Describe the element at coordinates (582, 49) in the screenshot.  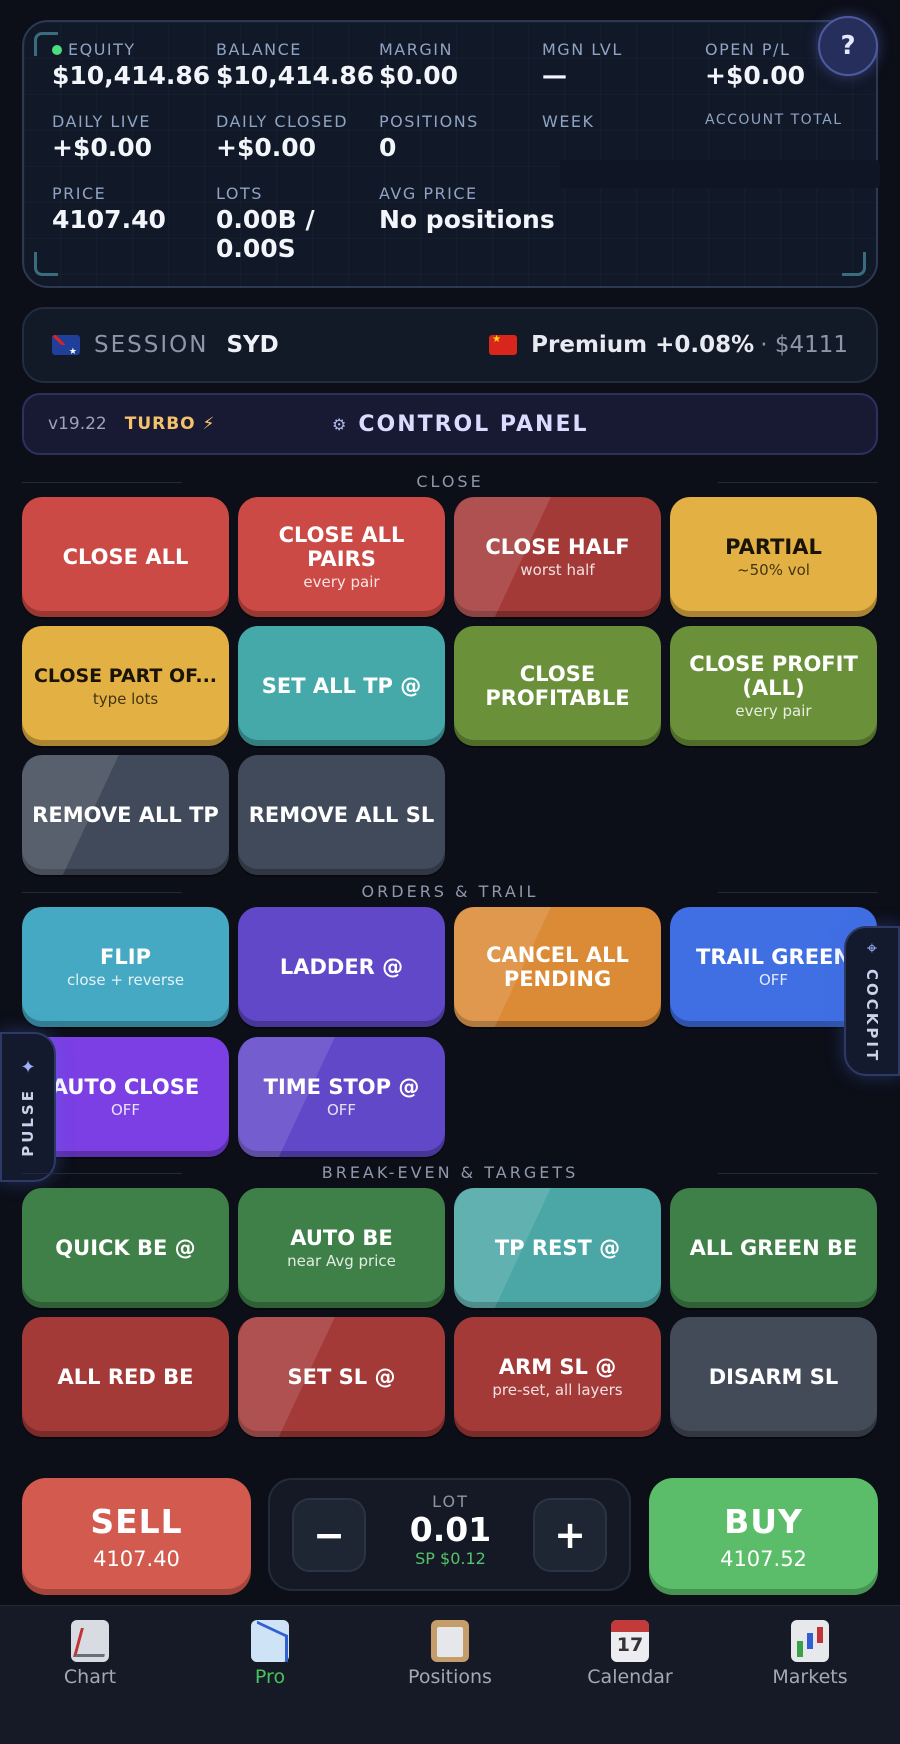
I see `stat-label: MGN LVL` at that location.